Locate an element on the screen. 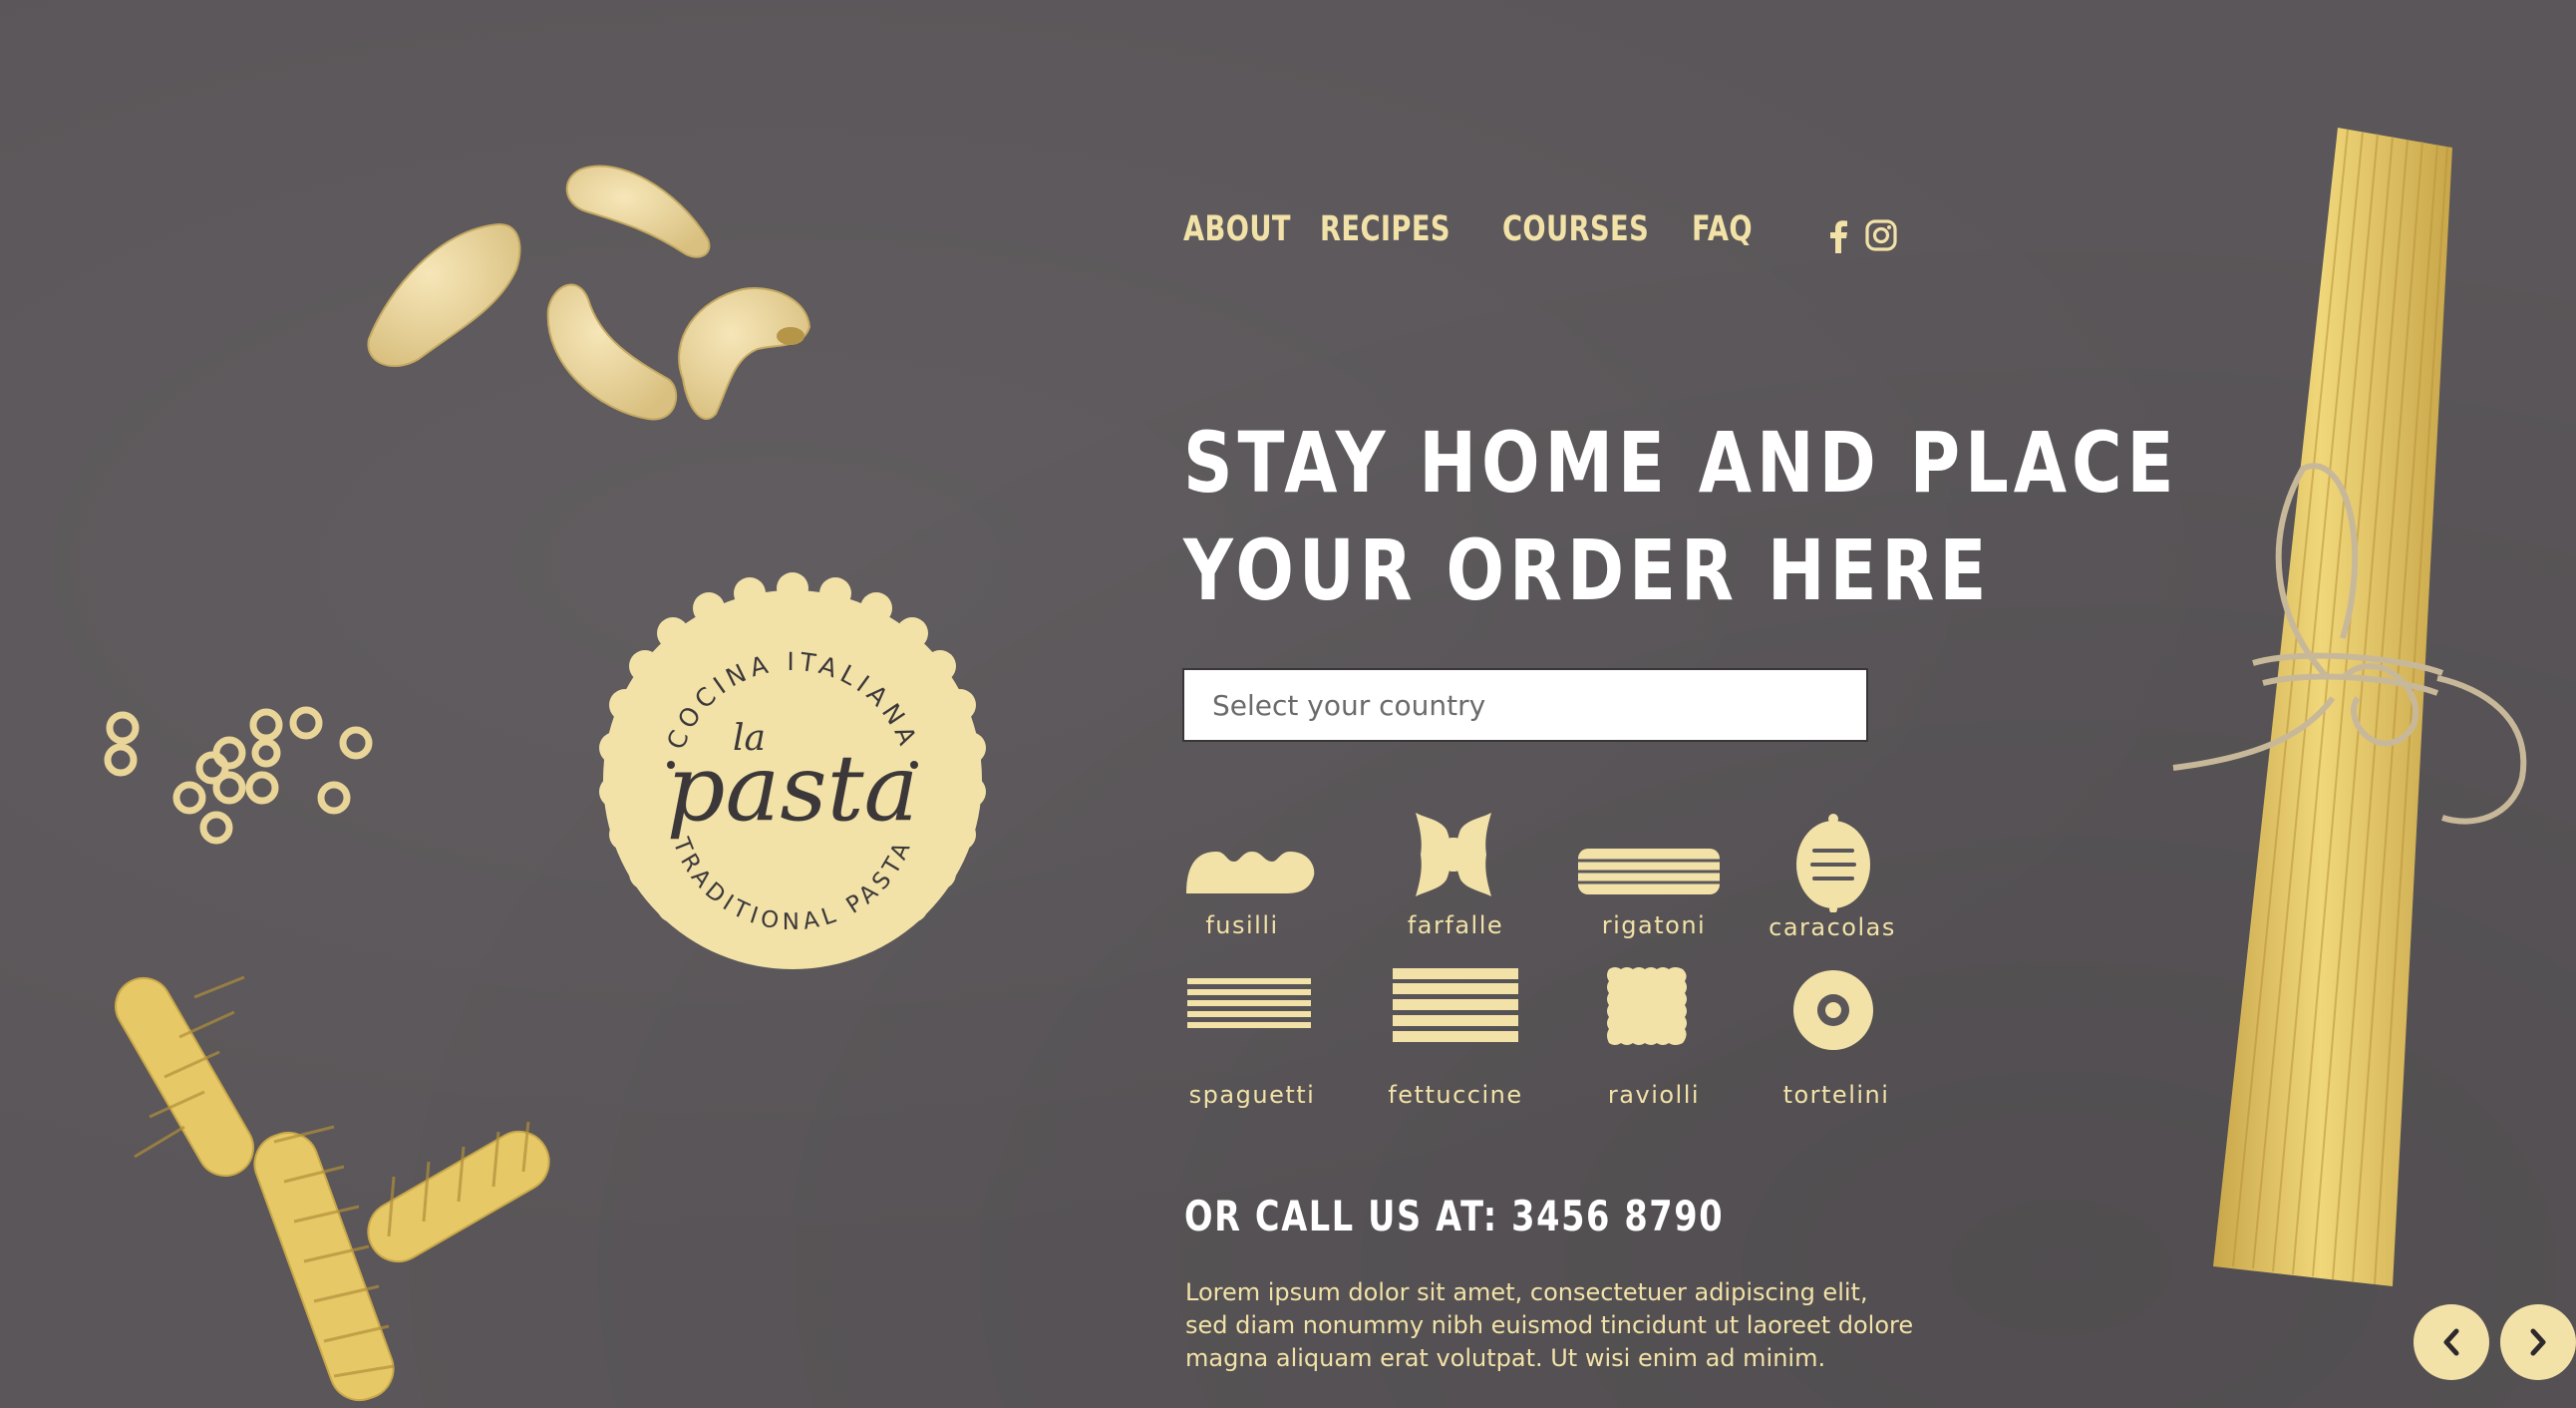 This screenshot has height=1408, width=2576. pasta-option-raviolli is located at coordinates (1647, 1008).